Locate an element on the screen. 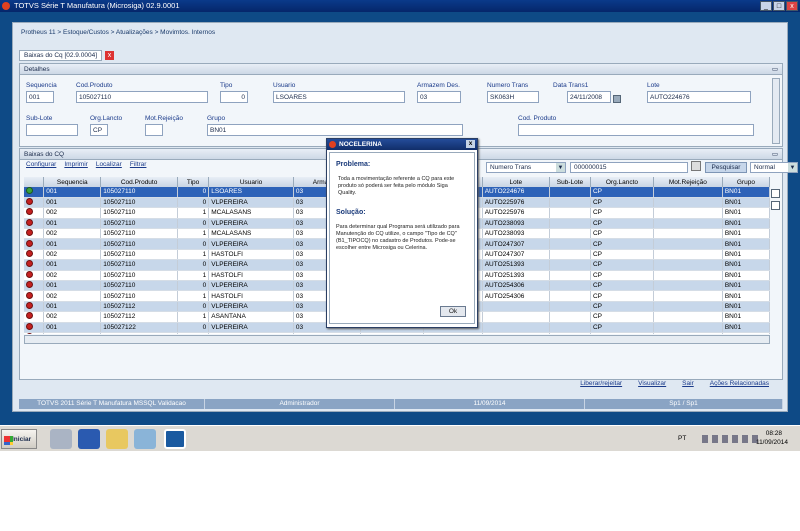 The image size is (800, 531). column-header: Usuario is located at coordinates (251, 182).